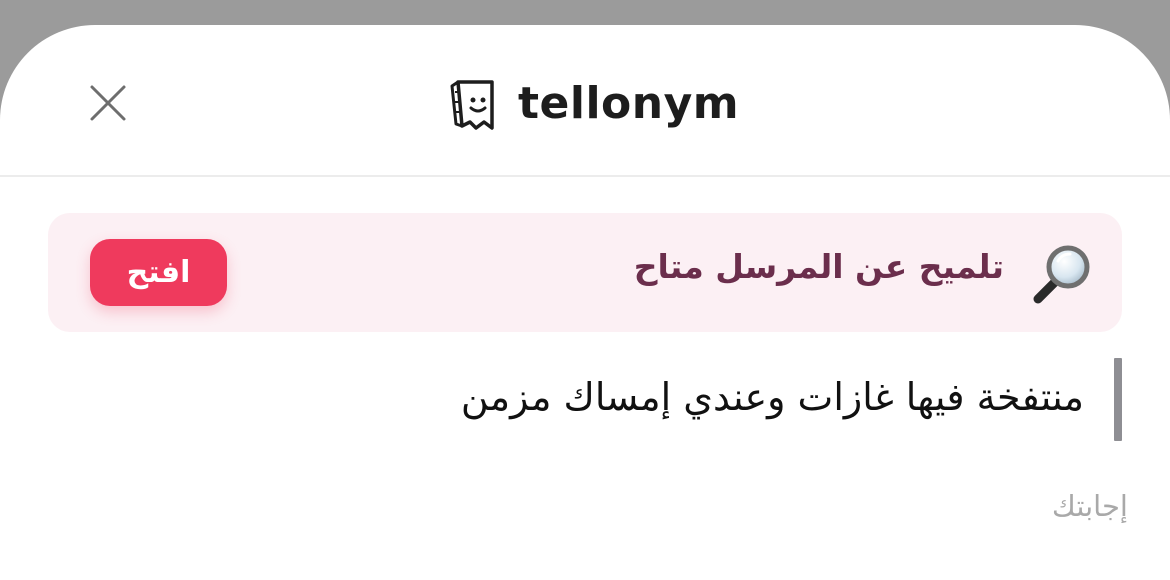 This screenshot has width=1170, height=580. Describe the element at coordinates (158, 272) in the screenshot. I see `open-hint-button: افتح` at that location.